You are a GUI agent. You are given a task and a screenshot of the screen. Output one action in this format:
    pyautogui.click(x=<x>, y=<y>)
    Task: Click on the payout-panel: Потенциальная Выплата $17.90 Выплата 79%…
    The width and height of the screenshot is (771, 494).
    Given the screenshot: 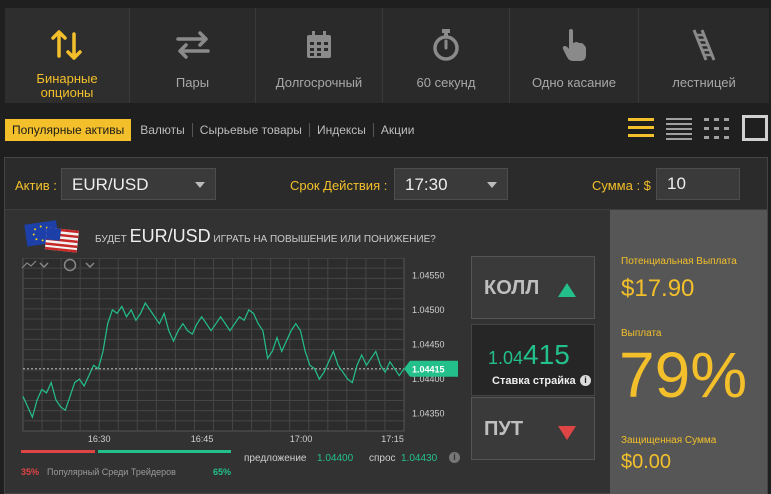 What is the action you would take?
    pyautogui.click(x=688, y=352)
    